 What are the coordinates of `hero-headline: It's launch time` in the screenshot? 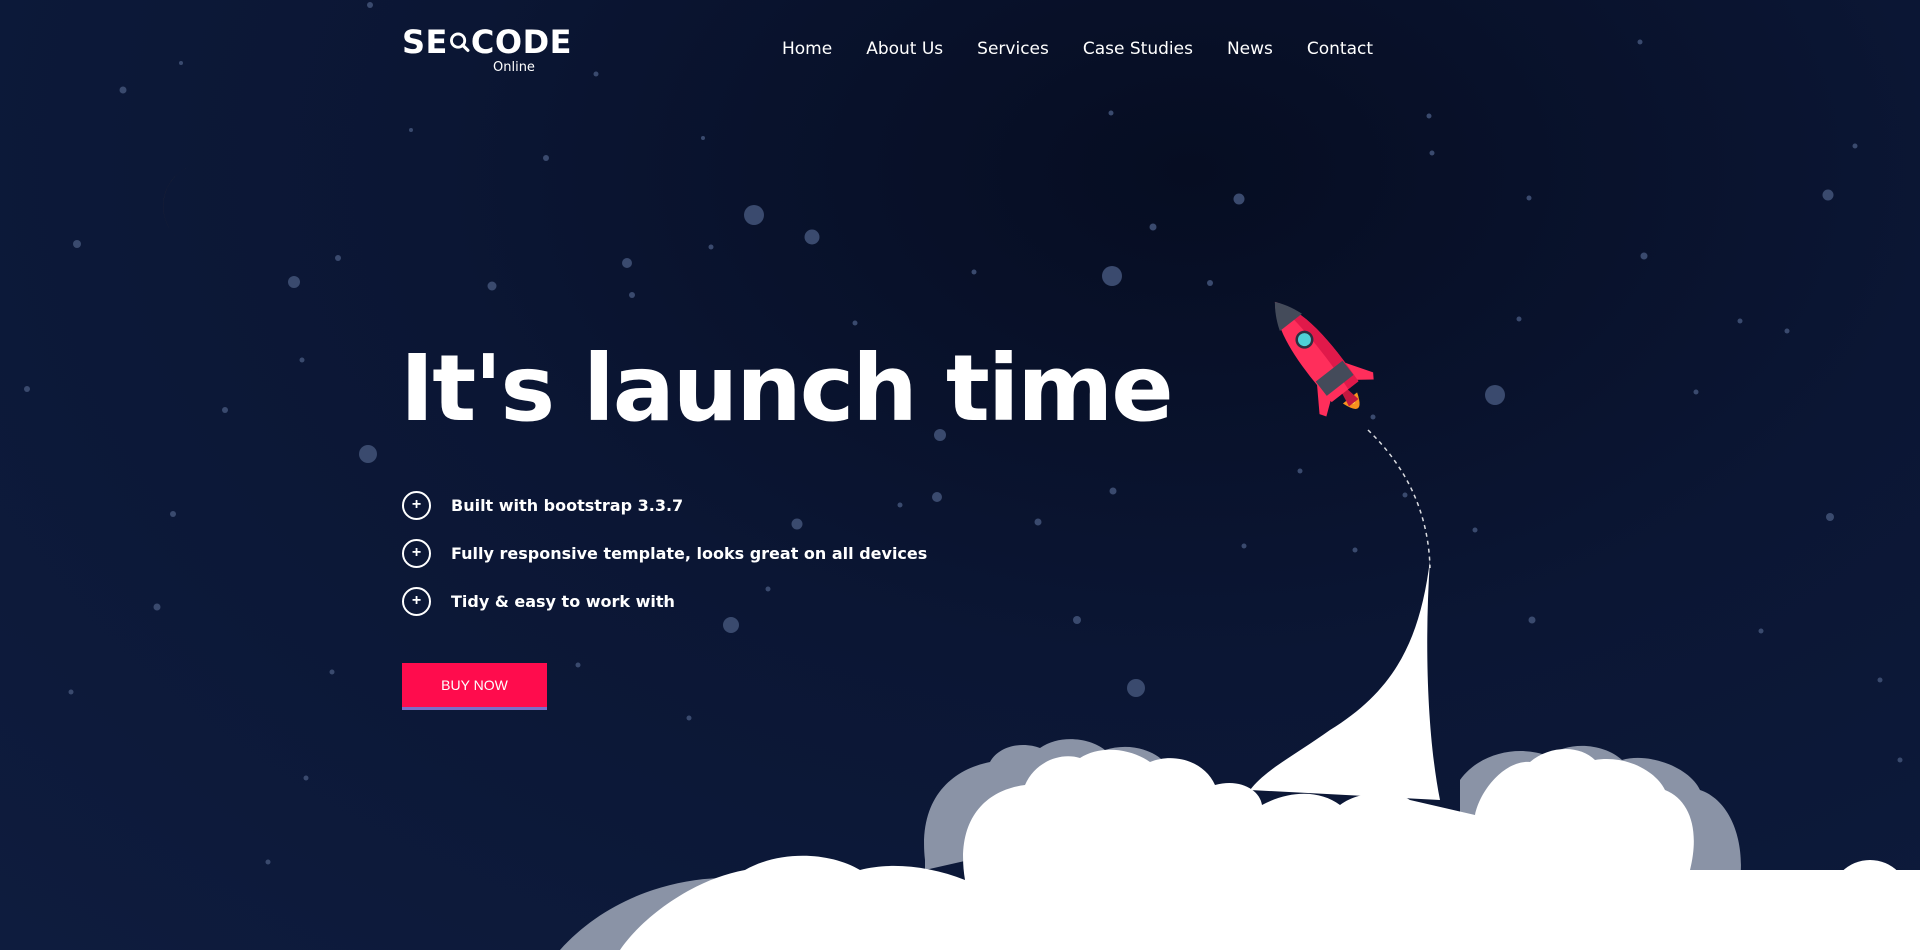 It's located at (787, 388).